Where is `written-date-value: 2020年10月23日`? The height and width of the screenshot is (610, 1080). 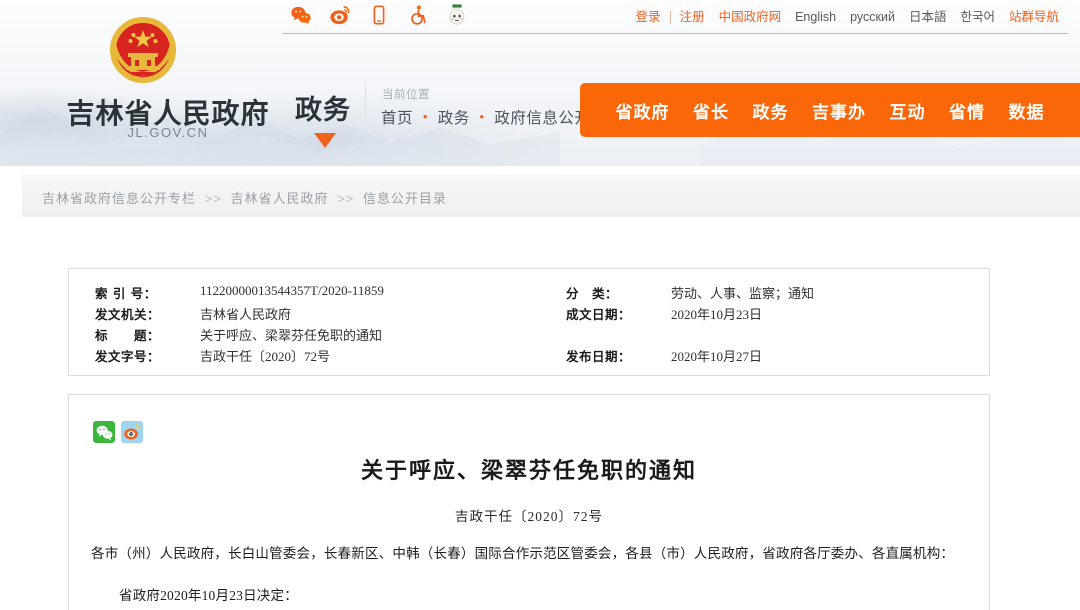
written-date-value: 2020年10月23日 is located at coordinates (717, 314).